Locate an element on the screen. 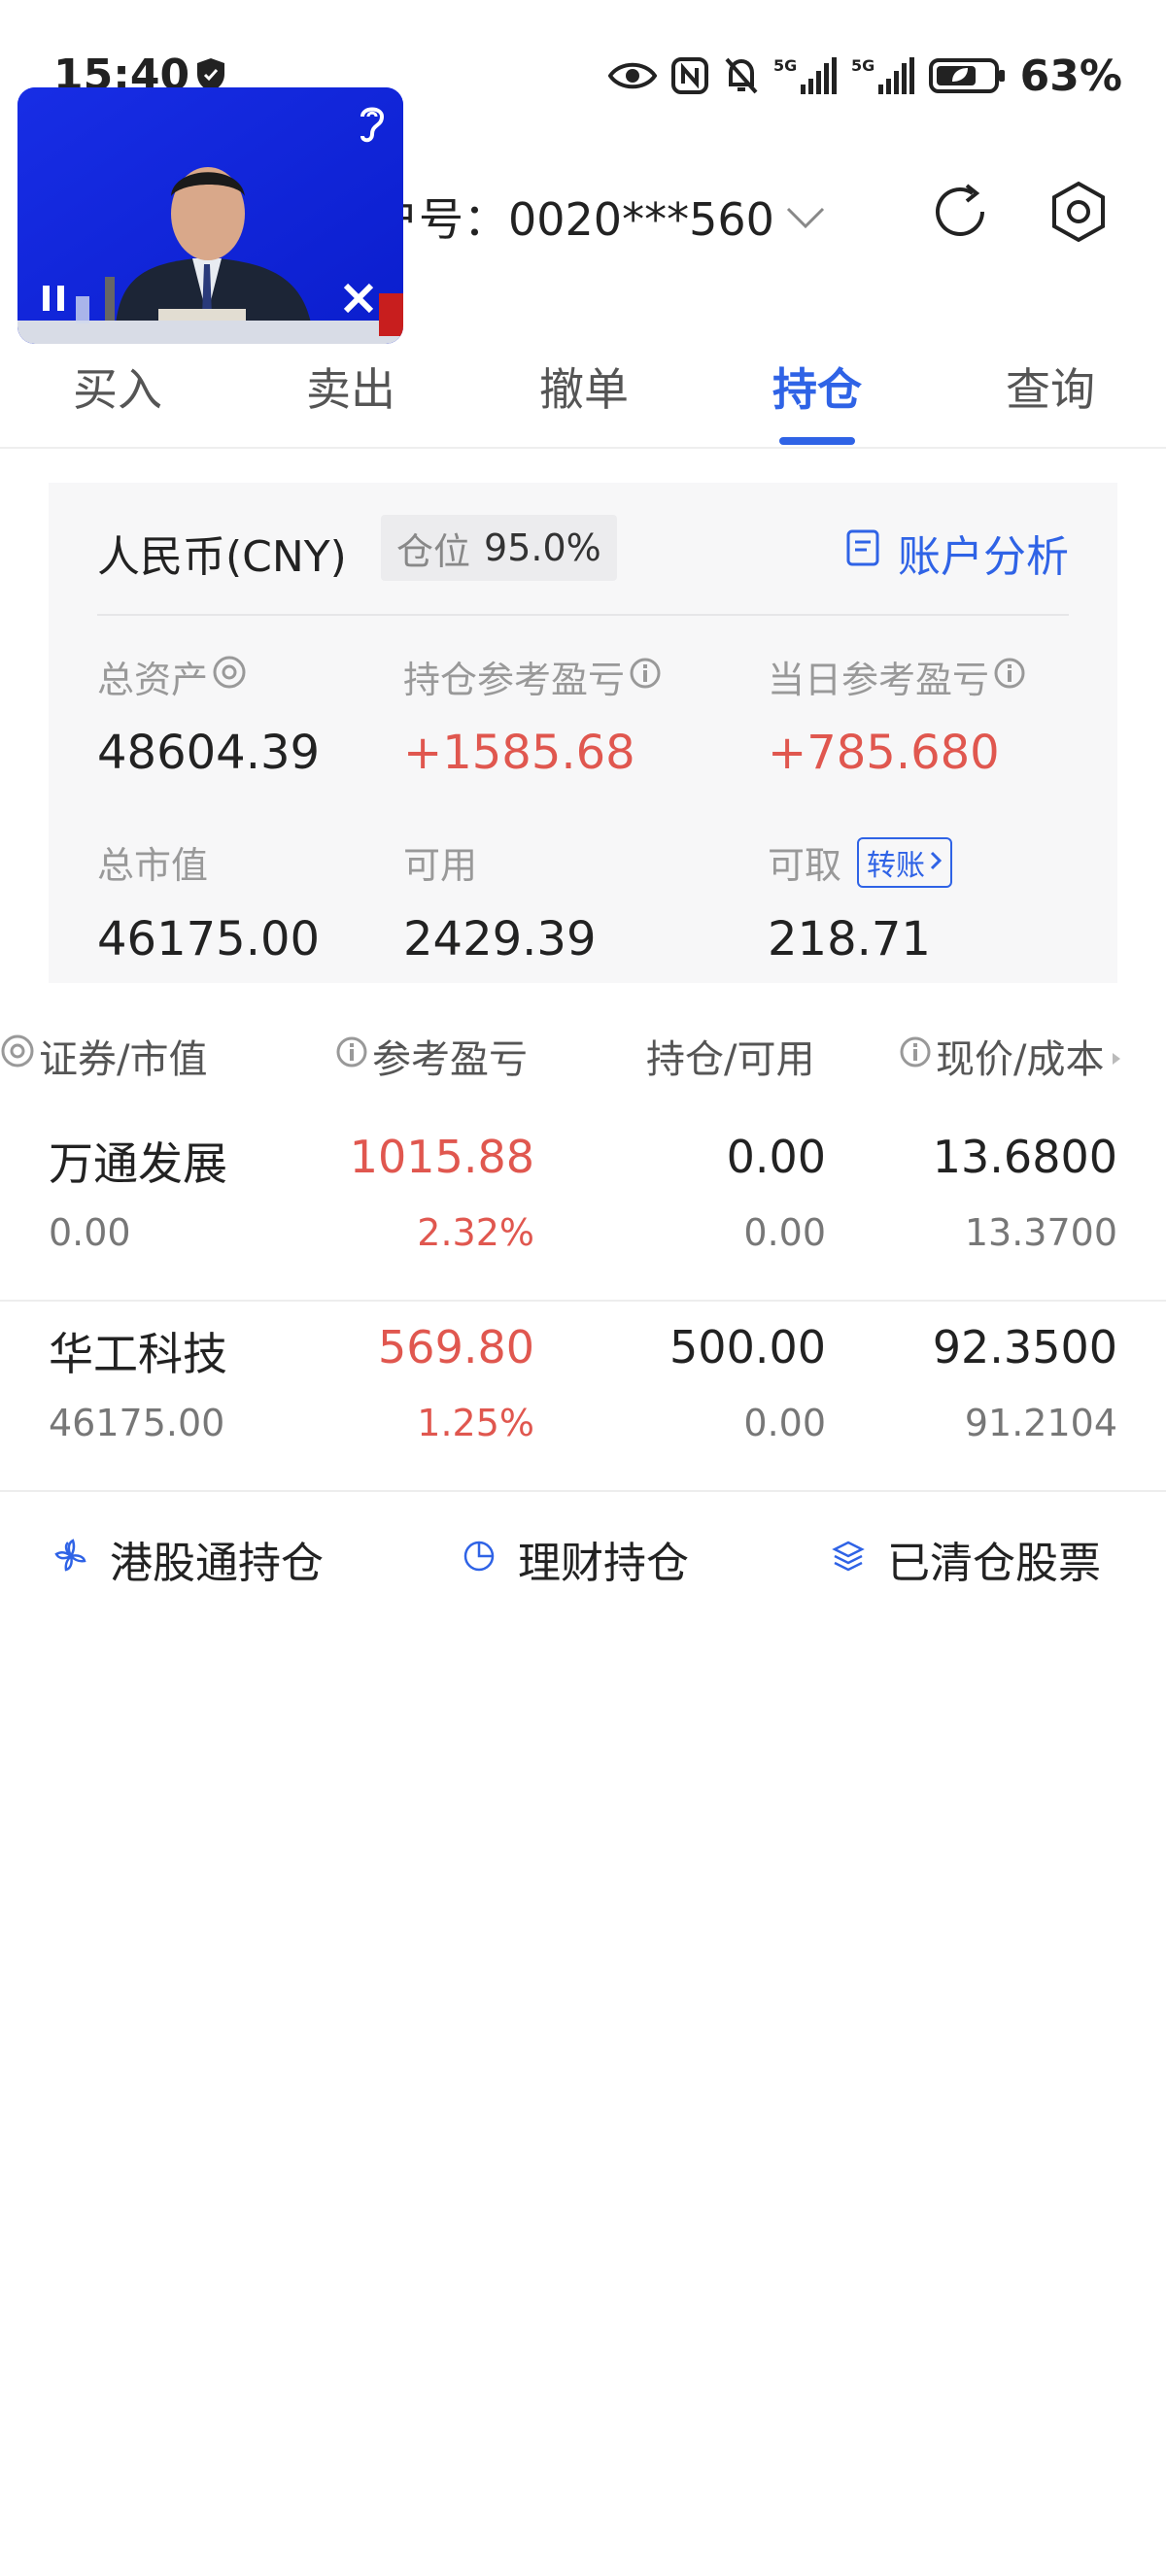 This screenshot has width=1166, height=2576. col-position: 持仓/可用 is located at coordinates (730, 1056).